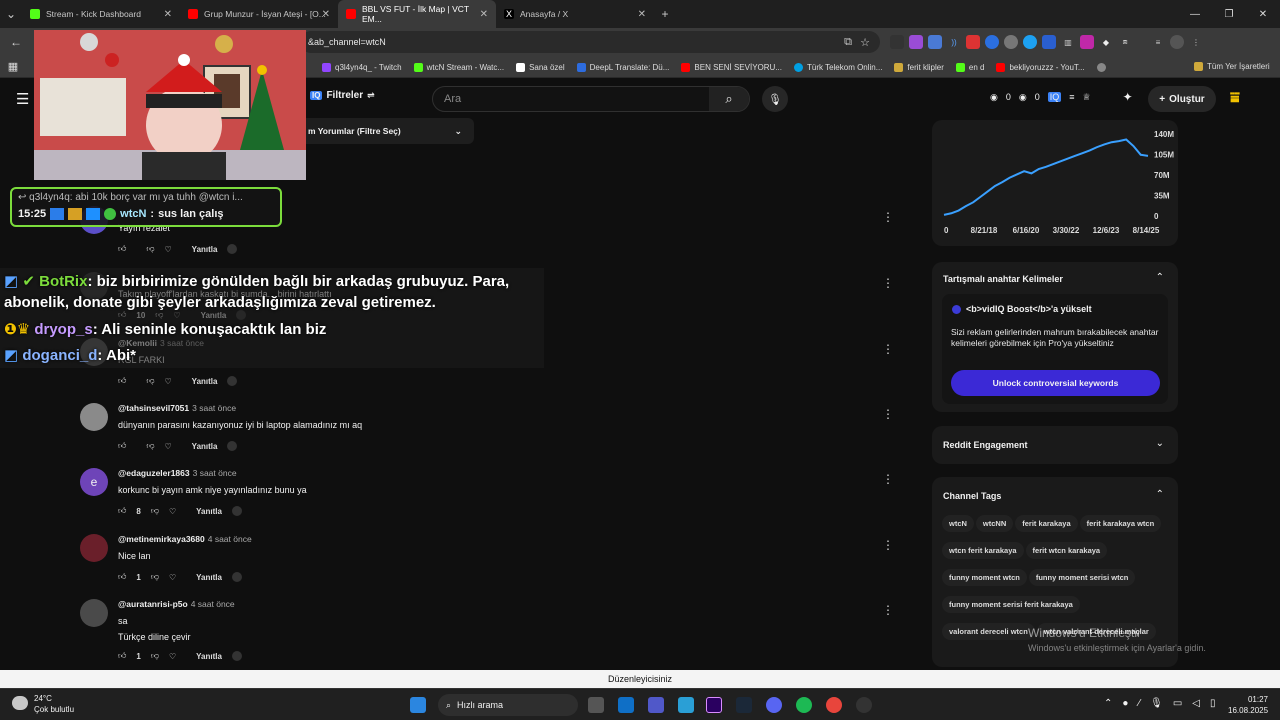 This screenshot has height=720, width=1280. I want to click on comment-author: @edaguzeler1863, so click(154, 473).